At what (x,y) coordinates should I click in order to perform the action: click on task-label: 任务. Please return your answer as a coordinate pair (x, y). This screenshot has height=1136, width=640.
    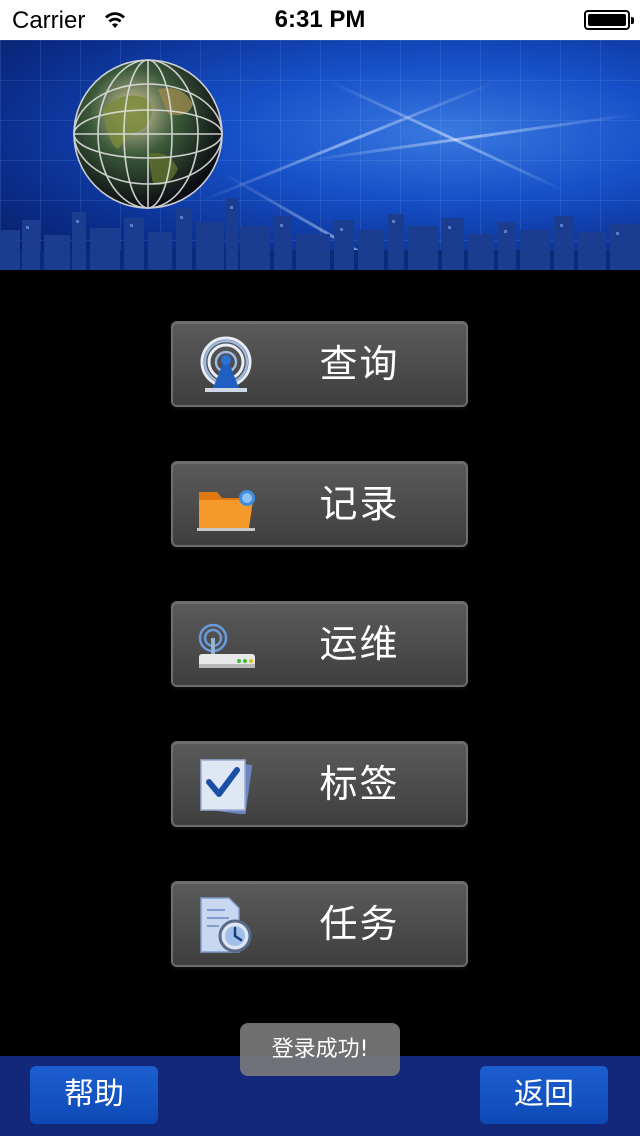
    Looking at the image, I should click on (359, 924).